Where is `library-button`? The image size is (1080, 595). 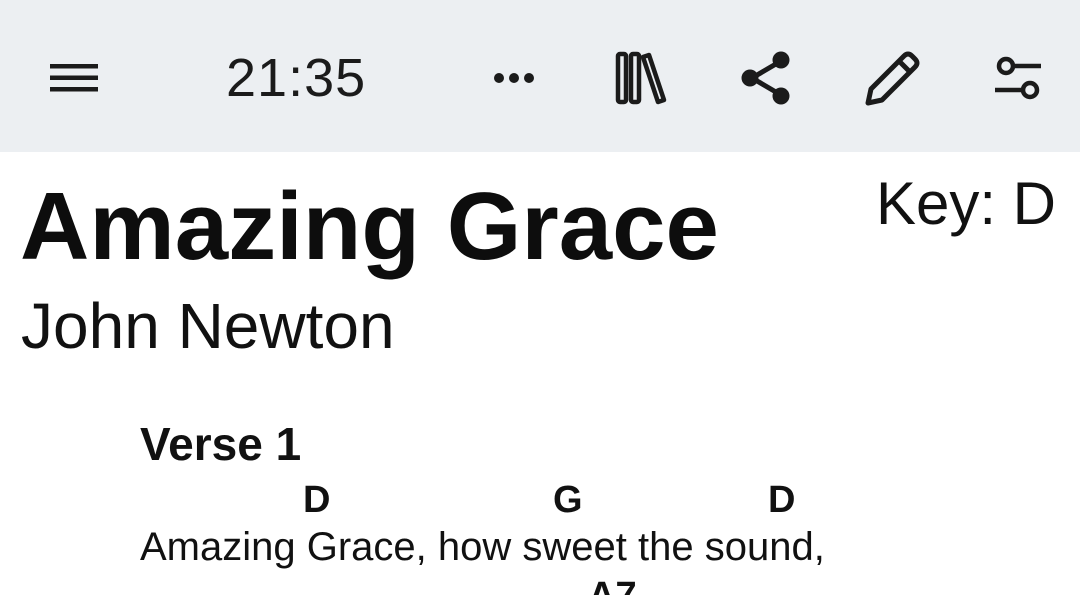 library-button is located at coordinates (638, 78).